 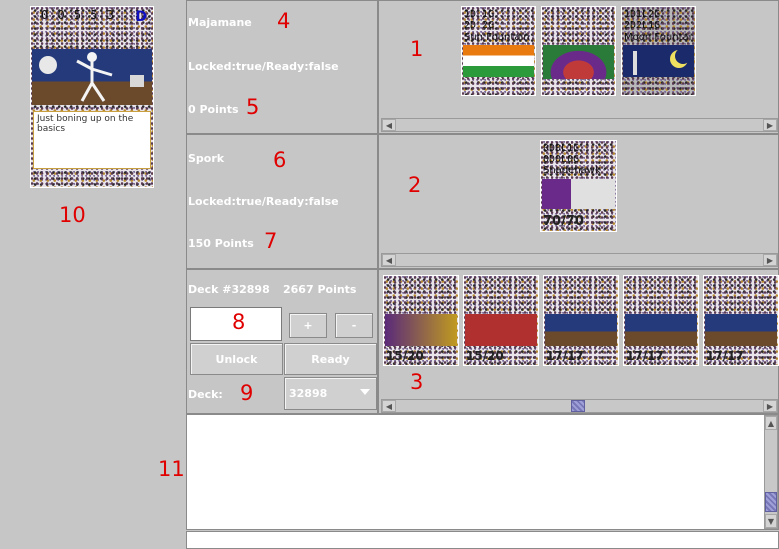 What do you see at coordinates (563, 221) in the screenshot?
I see `card-stats: 70/70` at bounding box center [563, 221].